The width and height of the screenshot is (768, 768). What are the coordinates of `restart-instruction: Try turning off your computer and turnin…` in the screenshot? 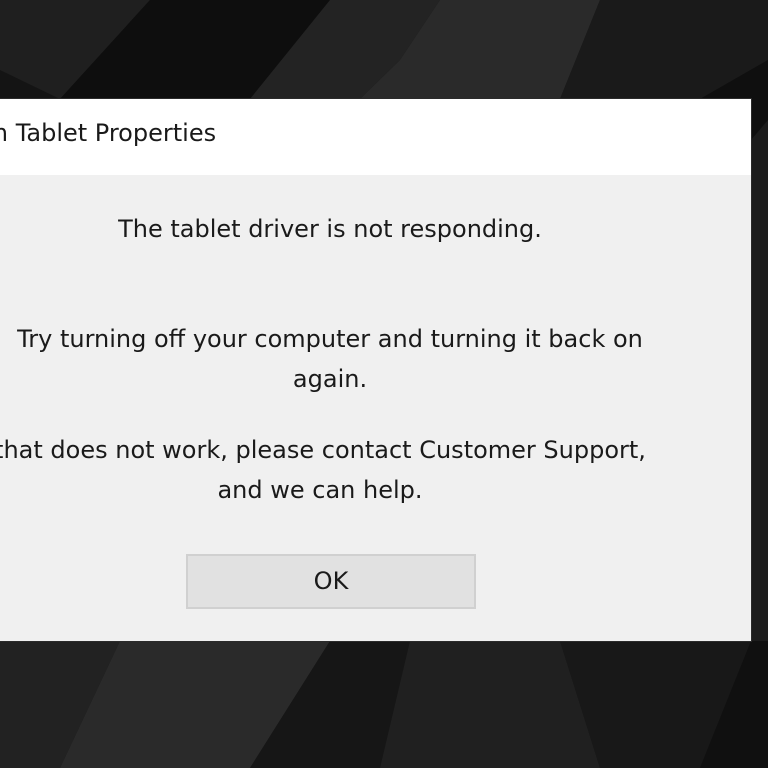 It's located at (345, 359).